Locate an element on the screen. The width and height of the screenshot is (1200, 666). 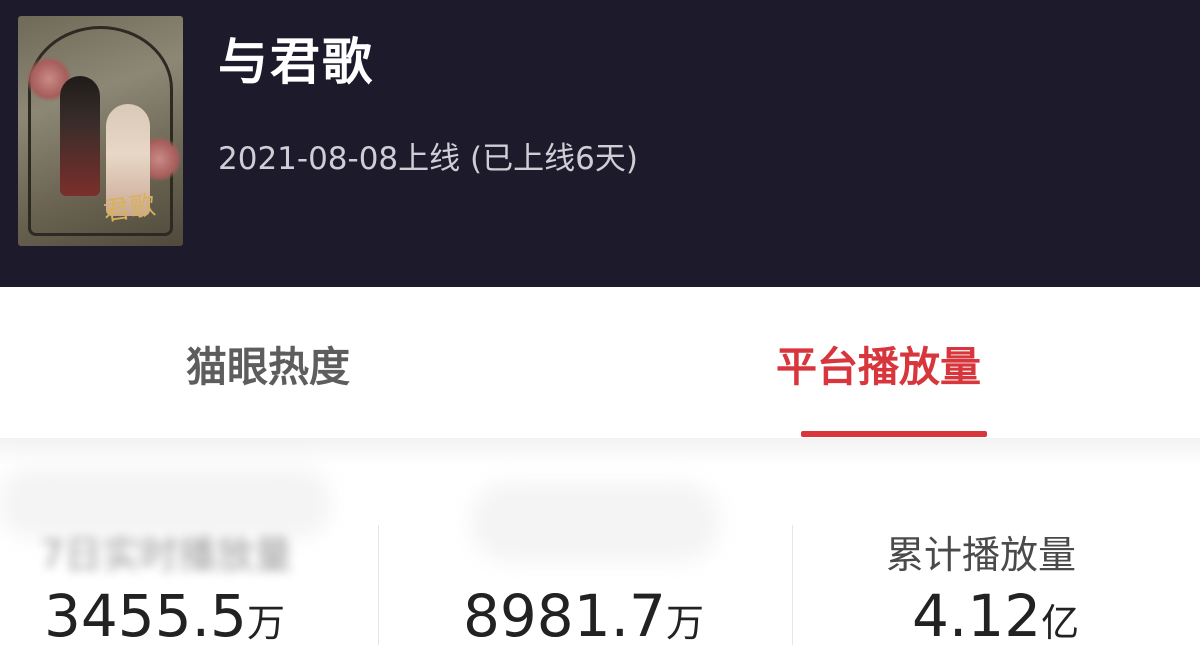
show-title: 与君歌 is located at coordinates (296, 62).